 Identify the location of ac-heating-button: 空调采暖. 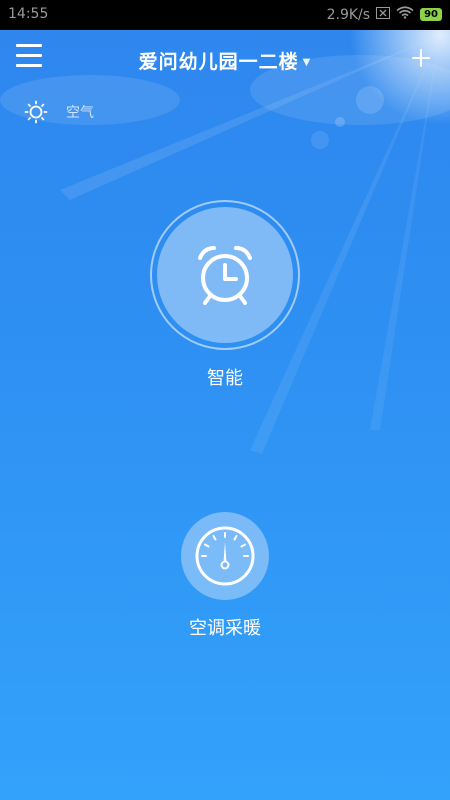
(225, 576).